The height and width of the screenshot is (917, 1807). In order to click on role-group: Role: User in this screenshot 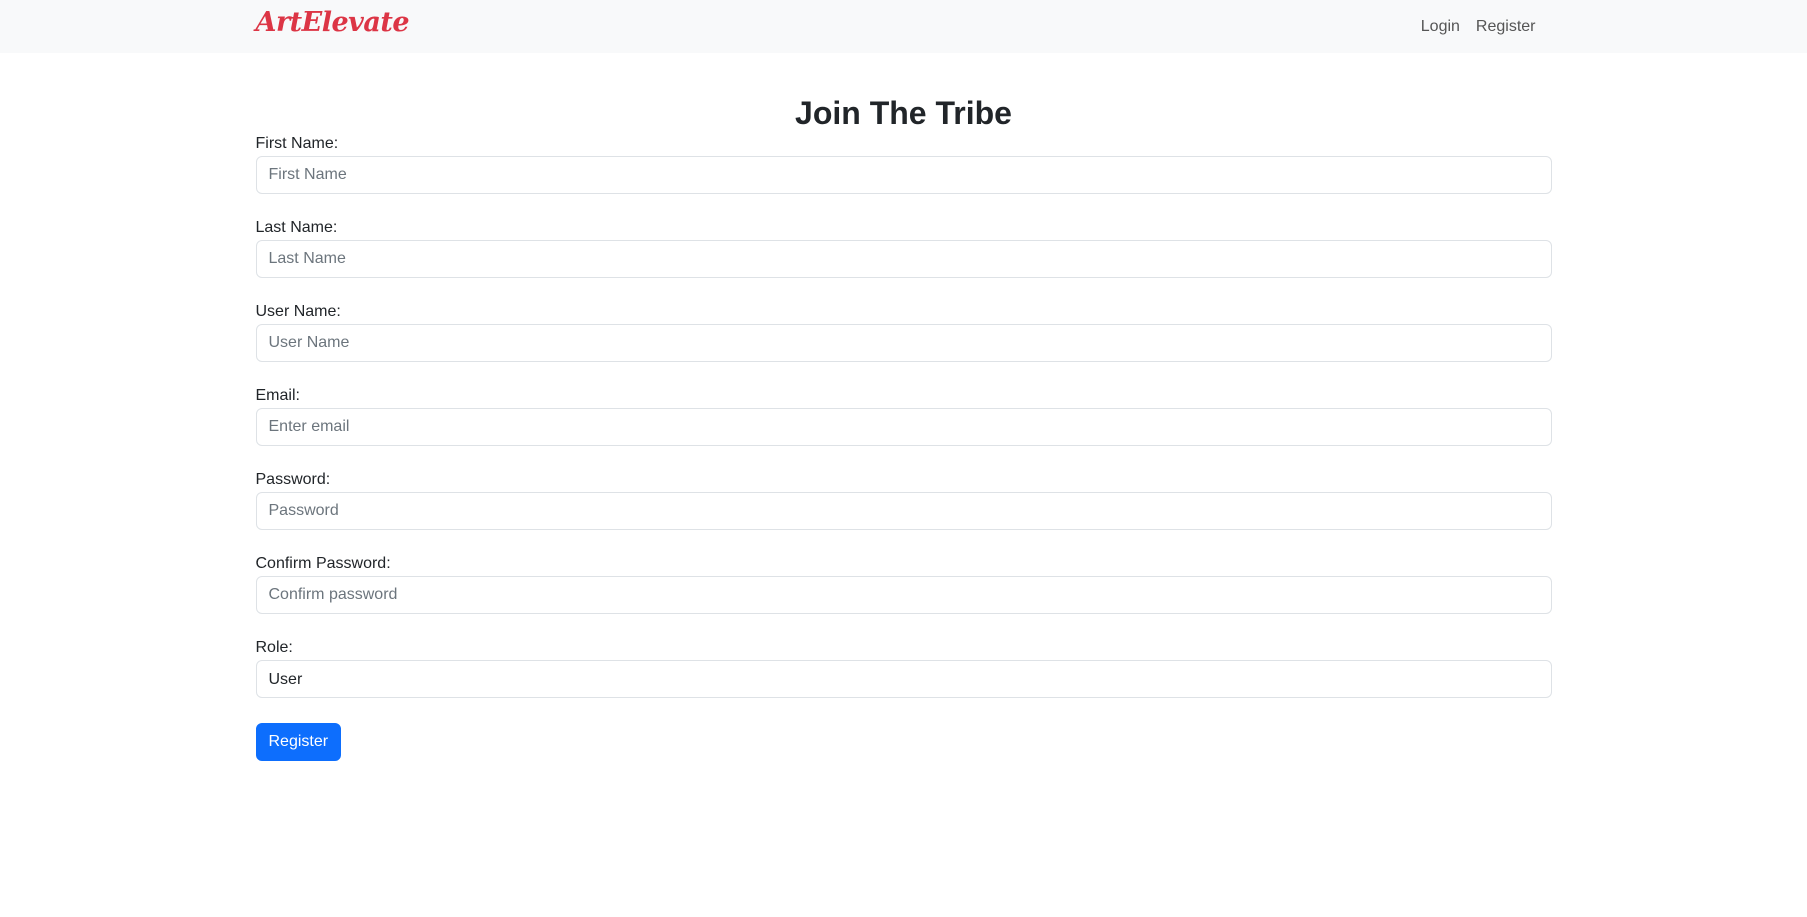, I will do `click(903, 668)`.